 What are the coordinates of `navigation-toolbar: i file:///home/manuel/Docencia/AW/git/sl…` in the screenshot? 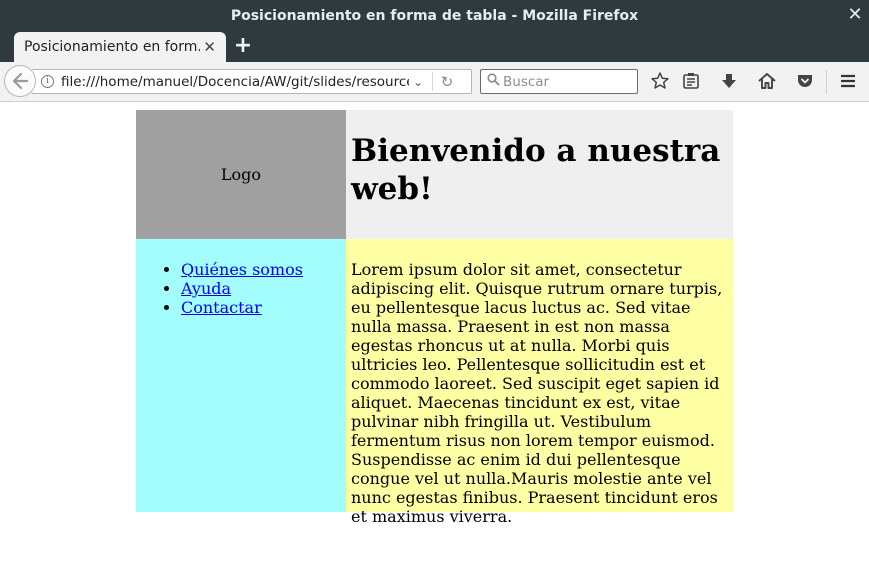 It's located at (434, 82).